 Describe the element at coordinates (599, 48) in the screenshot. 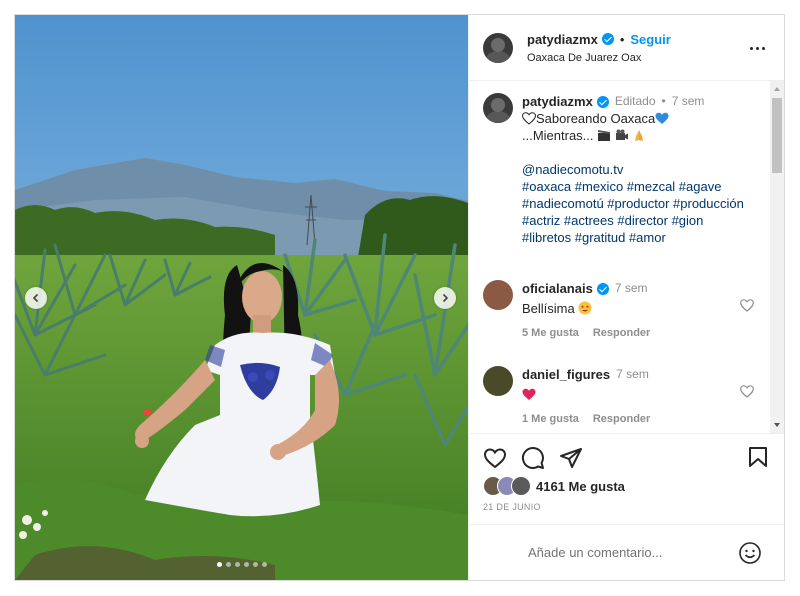

I see `author-info: patydiazmx • Seguir Oaxaca De Juarez Oax` at that location.